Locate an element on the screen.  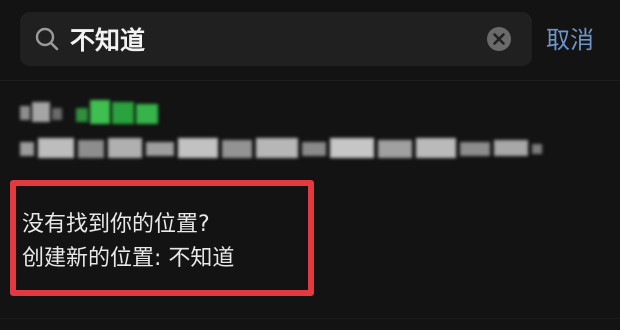
search-bar is located at coordinates (276, 39).